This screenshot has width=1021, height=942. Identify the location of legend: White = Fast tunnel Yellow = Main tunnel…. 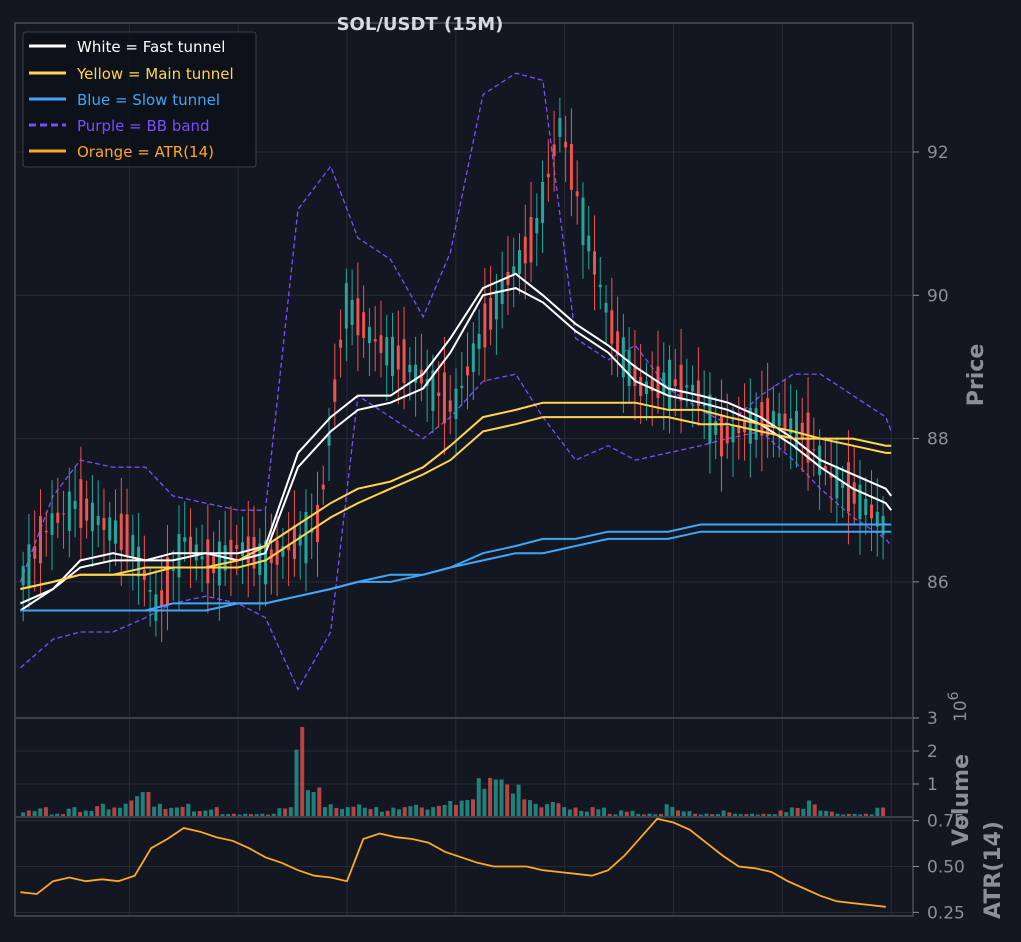
(139, 99).